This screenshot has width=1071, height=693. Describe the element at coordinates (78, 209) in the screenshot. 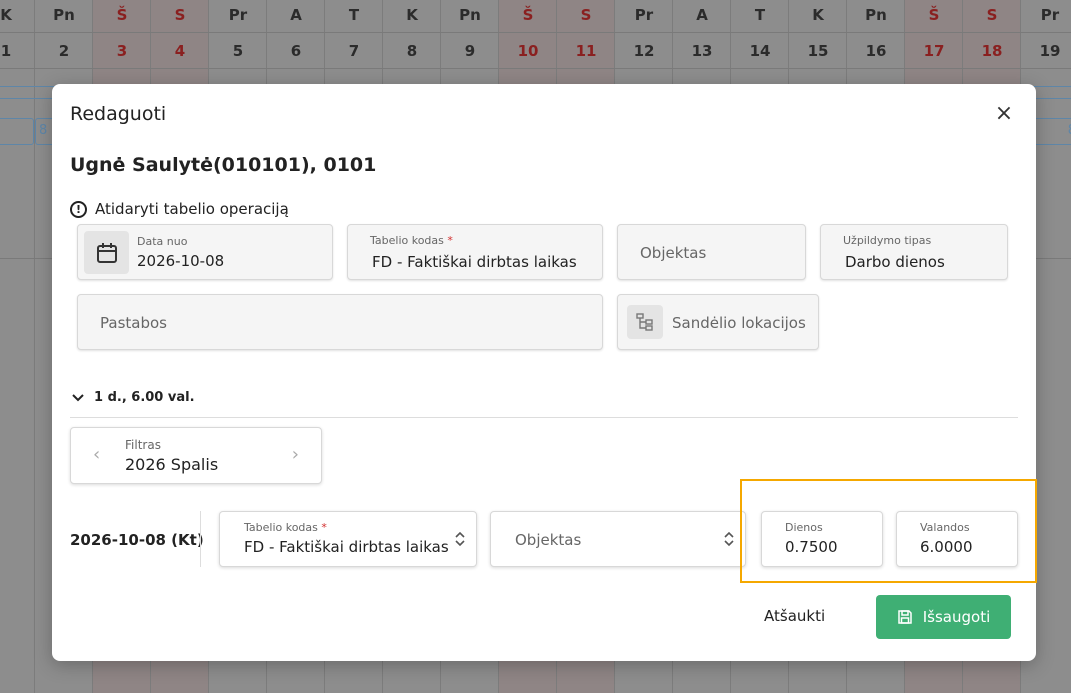

I see `info-icon: !` at that location.